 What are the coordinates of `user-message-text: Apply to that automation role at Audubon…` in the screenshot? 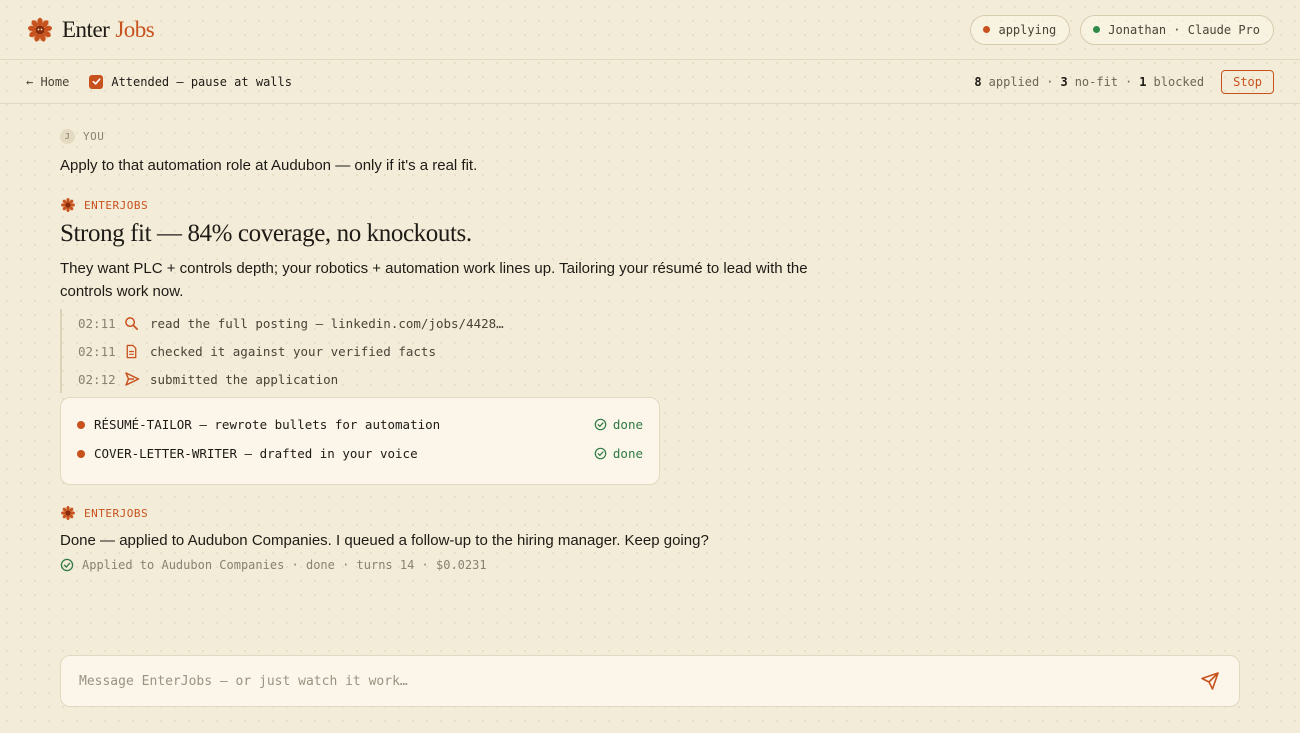 It's located at (269, 165).